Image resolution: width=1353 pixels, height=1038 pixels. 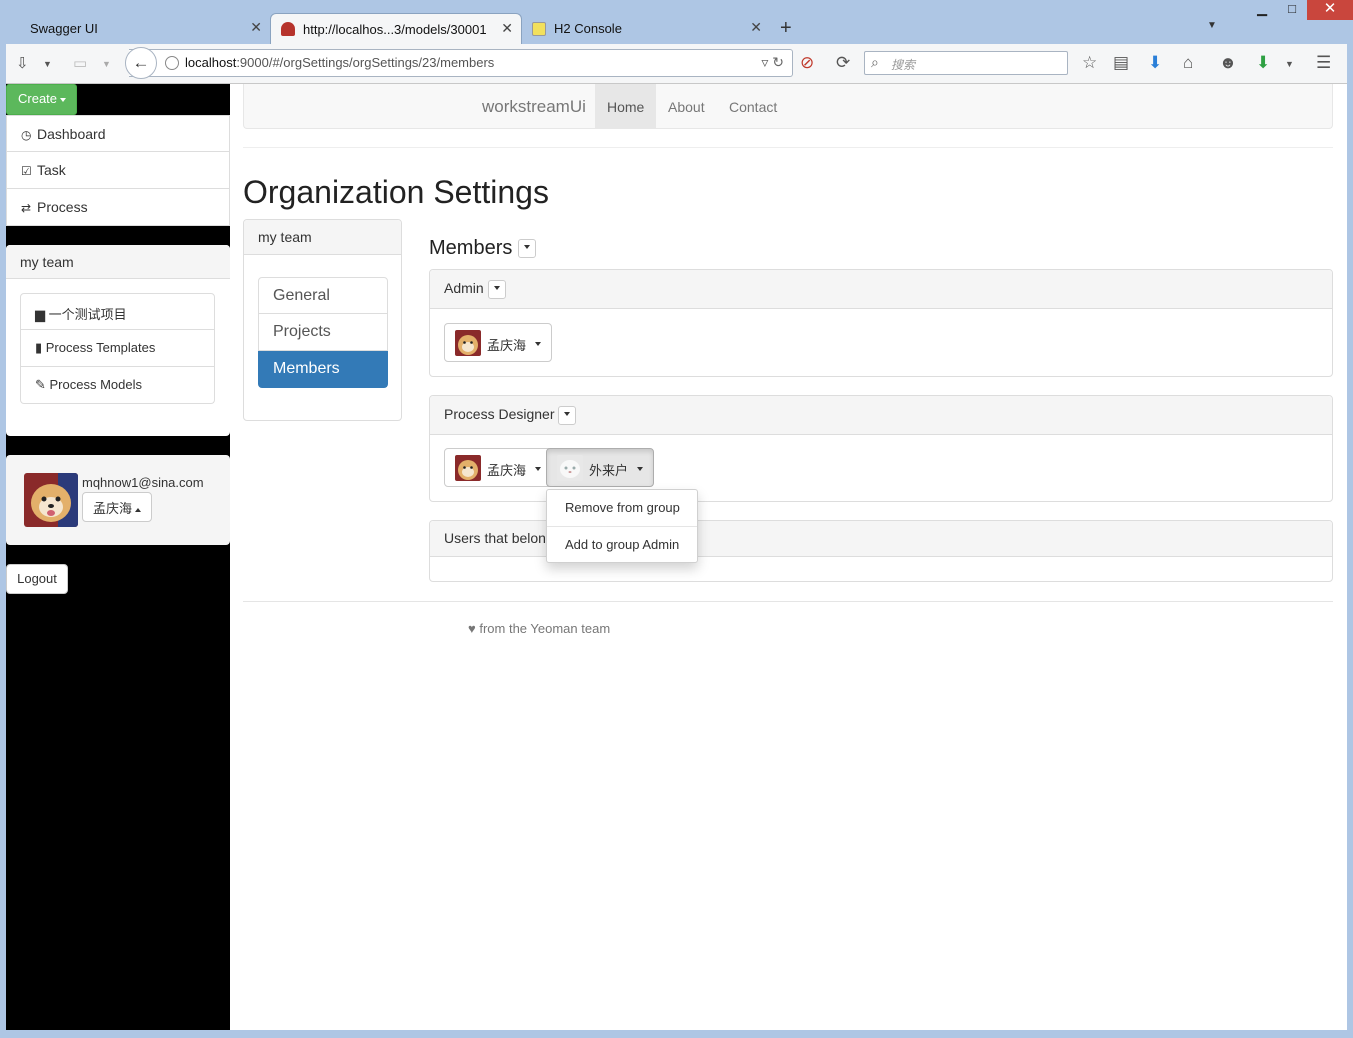 What do you see at coordinates (534, 107) in the screenshot?
I see `brand: workstreamUi` at bounding box center [534, 107].